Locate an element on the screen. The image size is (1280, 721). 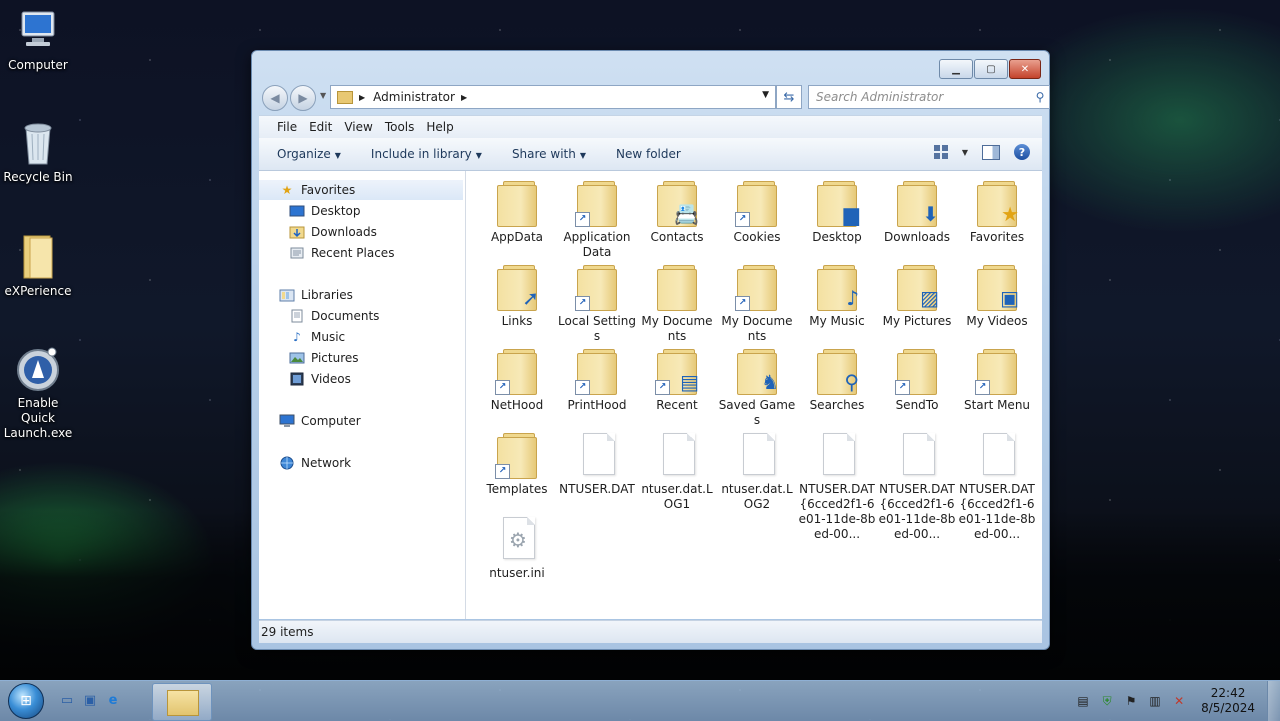
file-item: ▆ Desktop is located at coordinates (837, 212).